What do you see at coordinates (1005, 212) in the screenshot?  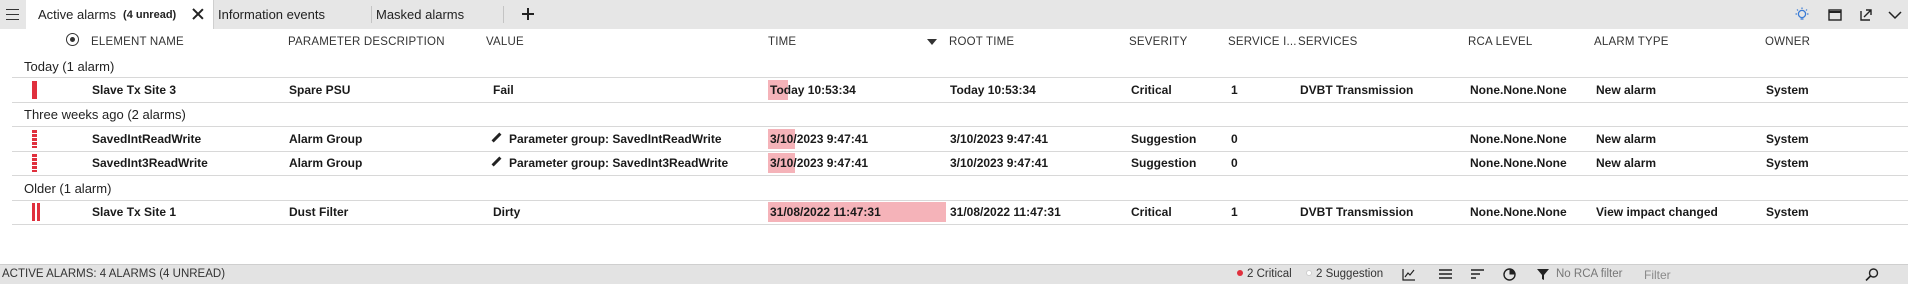 I see `cell-root-time: 31/08/2022 11:47:31` at bounding box center [1005, 212].